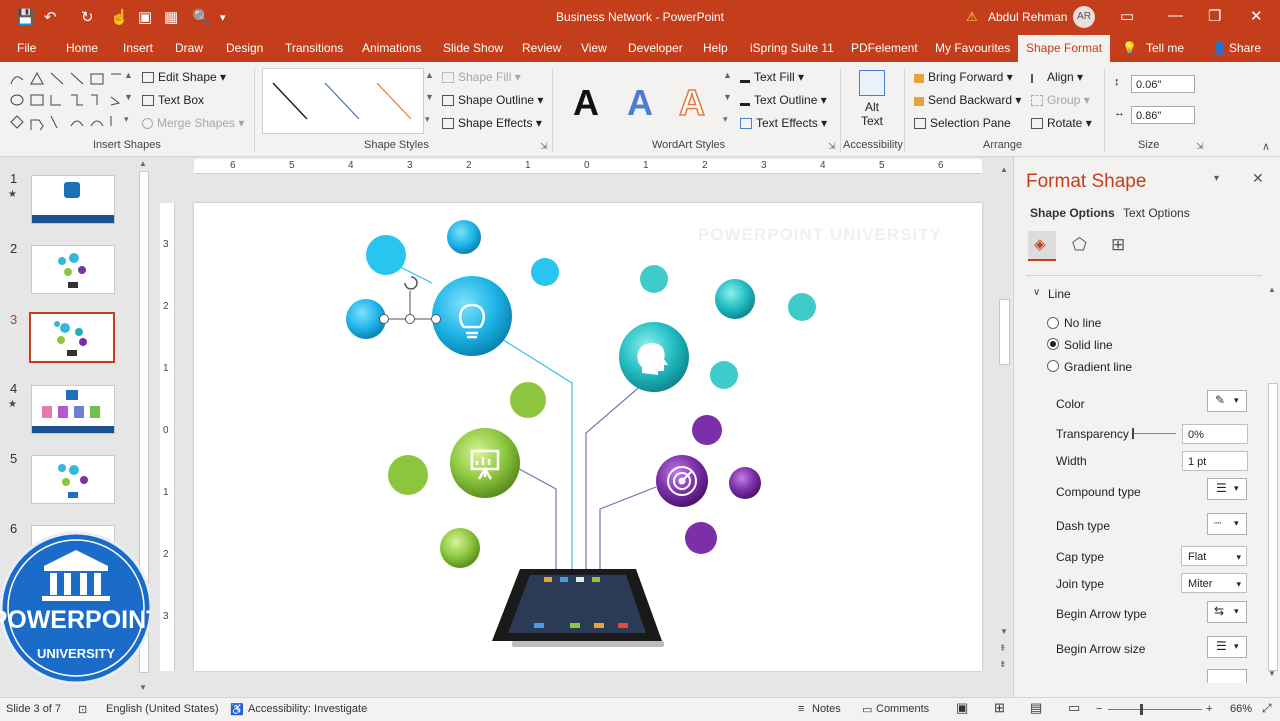 The image size is (1280, 721). I want to click on size-launcher-icon: ⇲, so click(1200, 146).